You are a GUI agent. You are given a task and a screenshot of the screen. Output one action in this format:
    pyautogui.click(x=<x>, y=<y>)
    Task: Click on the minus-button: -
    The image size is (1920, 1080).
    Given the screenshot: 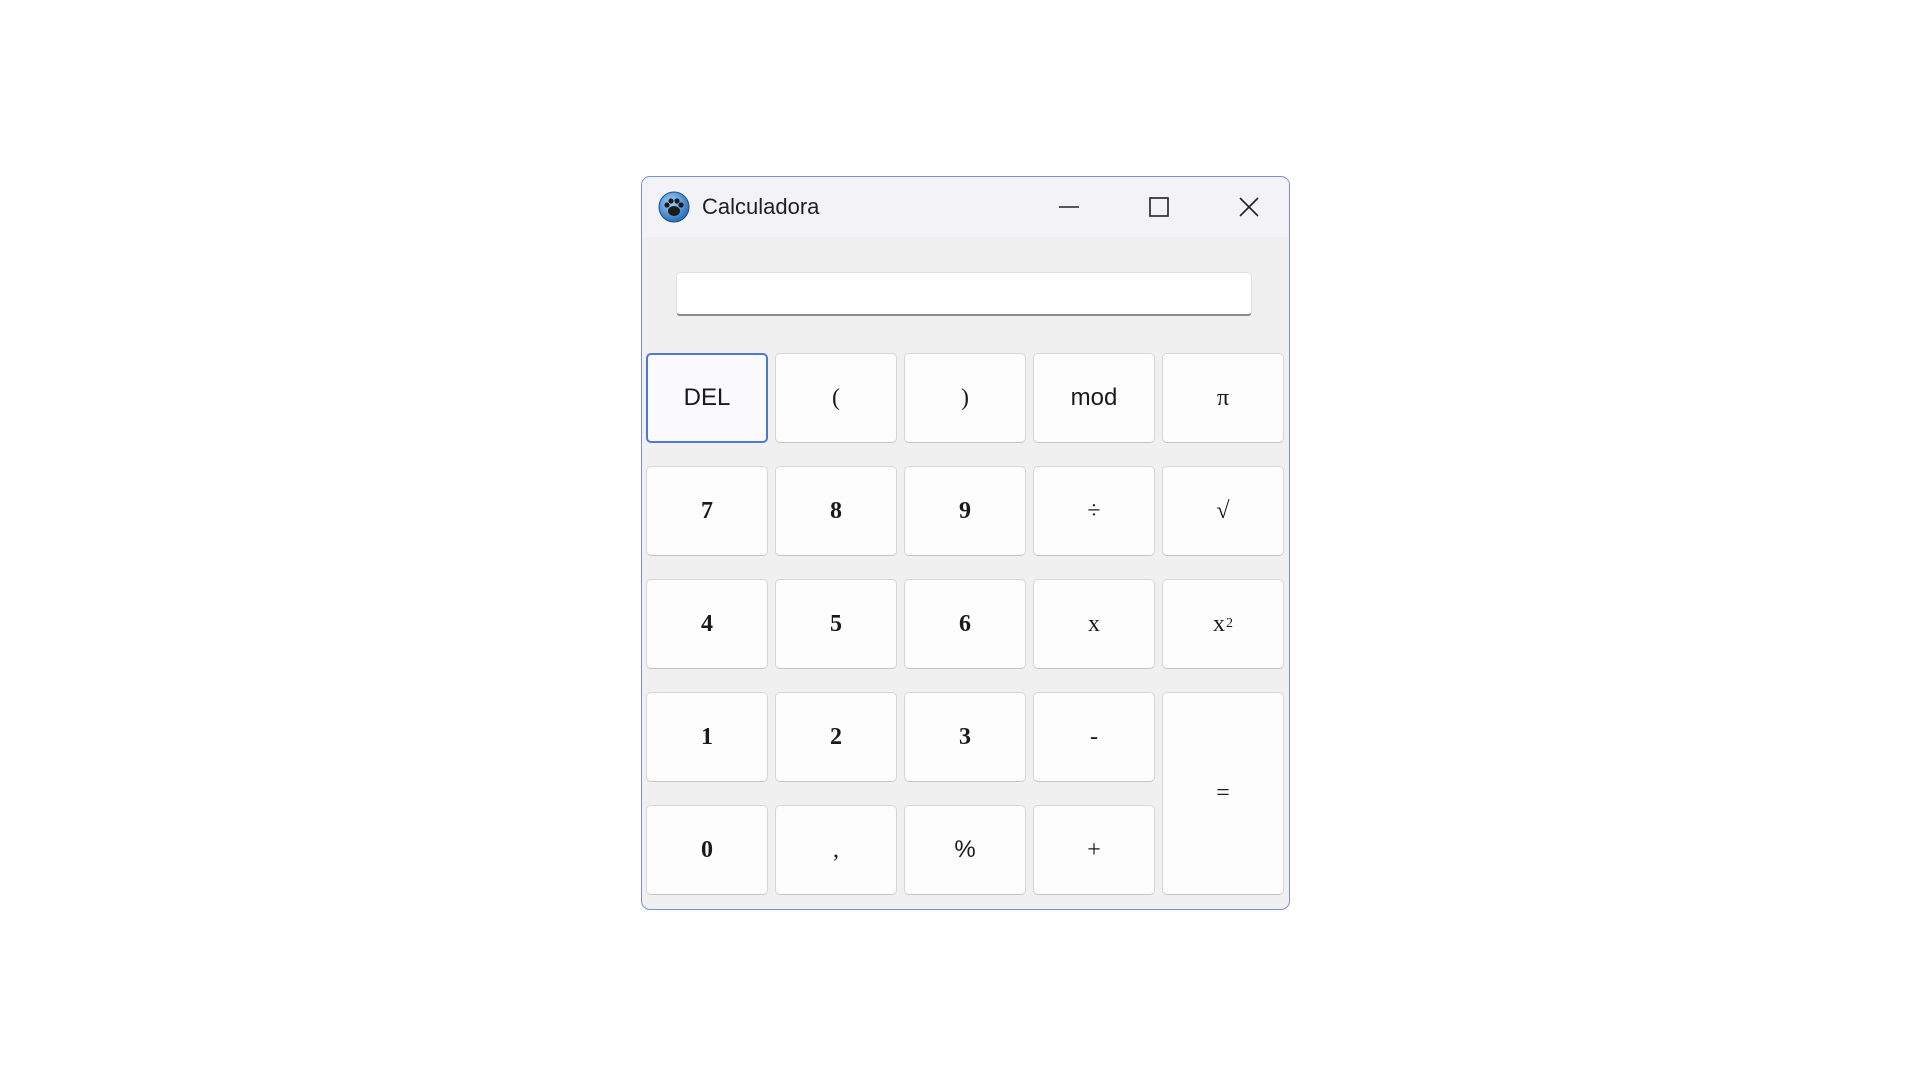 What is the action you would take?
    pyautogui.click(x=1094, y=737)
    